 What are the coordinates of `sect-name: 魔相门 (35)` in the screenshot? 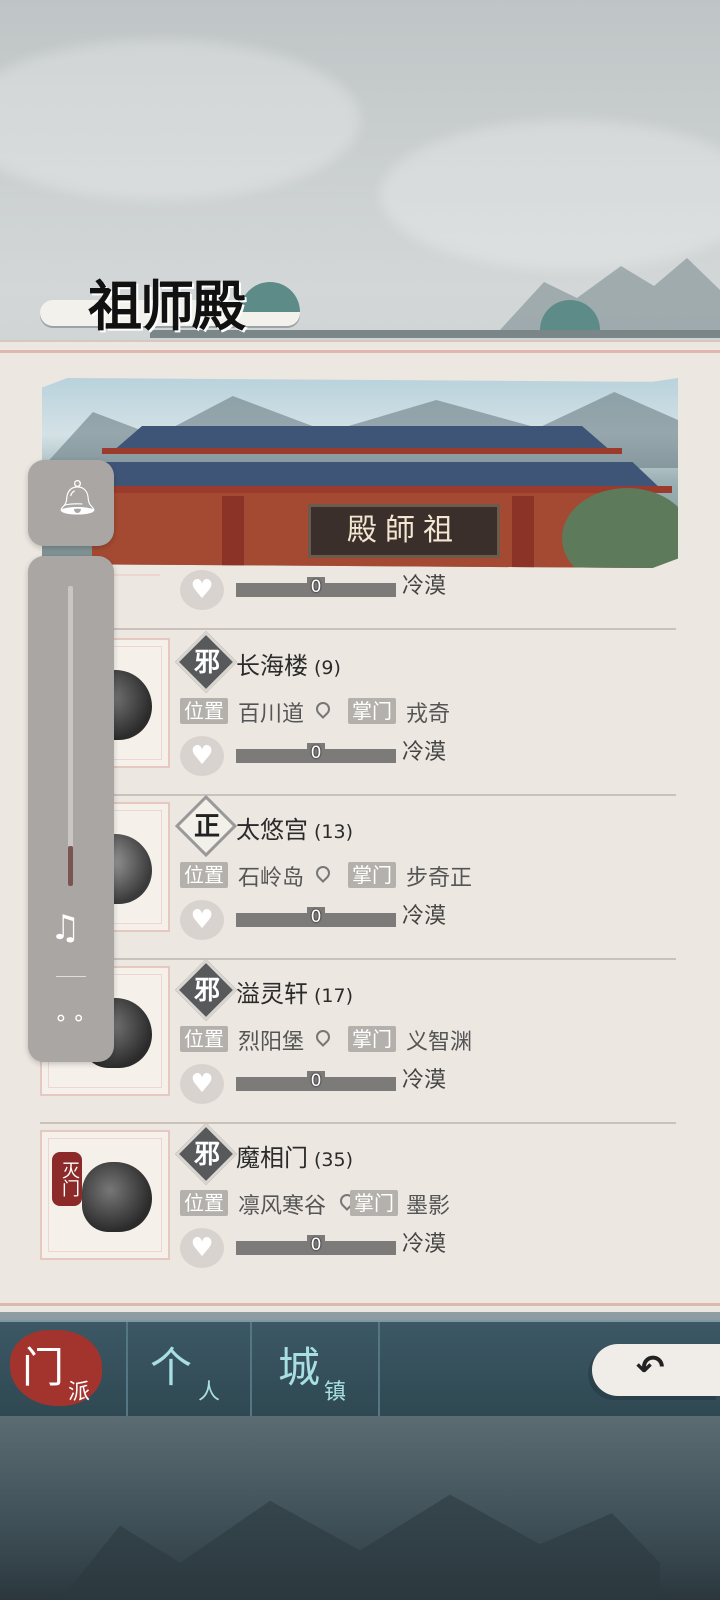 It's located at (295, 1158).